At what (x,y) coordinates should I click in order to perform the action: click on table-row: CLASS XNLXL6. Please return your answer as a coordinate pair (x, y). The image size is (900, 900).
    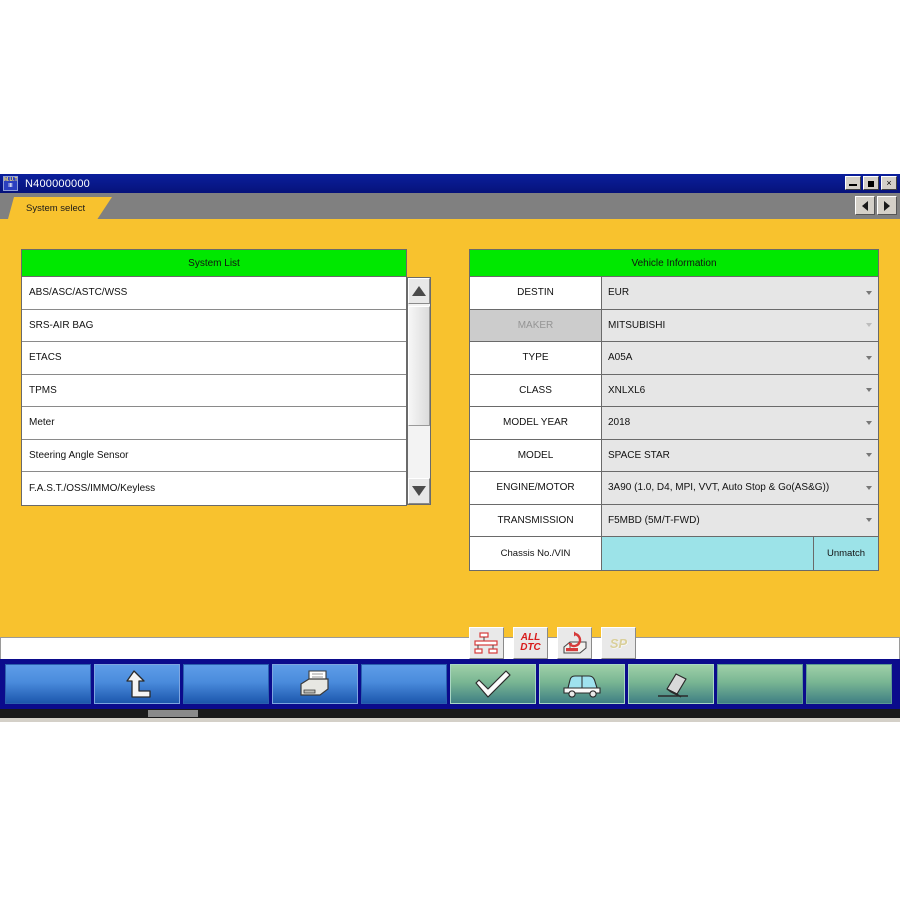
    Looking at the image, I should click on (674, 390).